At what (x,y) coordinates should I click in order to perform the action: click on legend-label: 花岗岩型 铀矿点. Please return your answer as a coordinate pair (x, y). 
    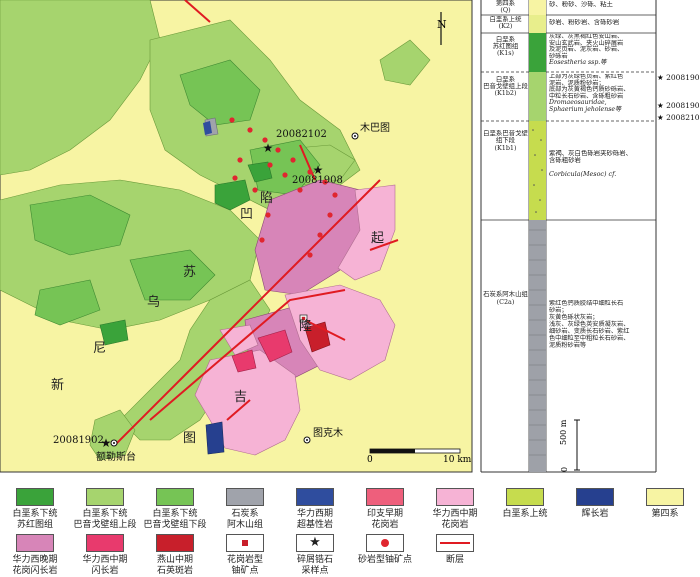
    Looking at the image, I should click on (244, 565).